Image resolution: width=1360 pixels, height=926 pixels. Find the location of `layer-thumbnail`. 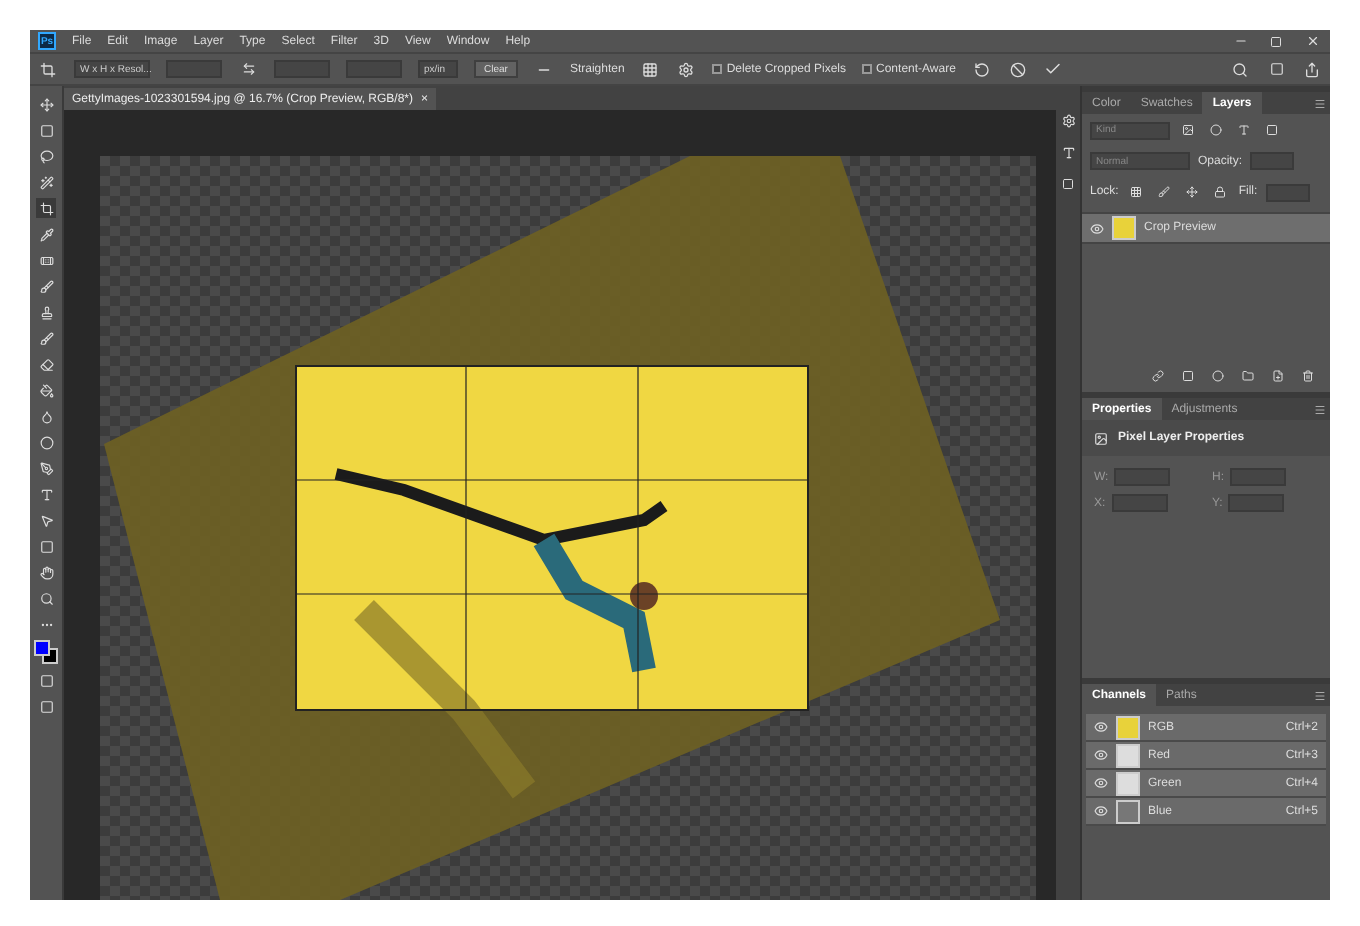

layer-thumbnail is located at coordinates (1124, 228).